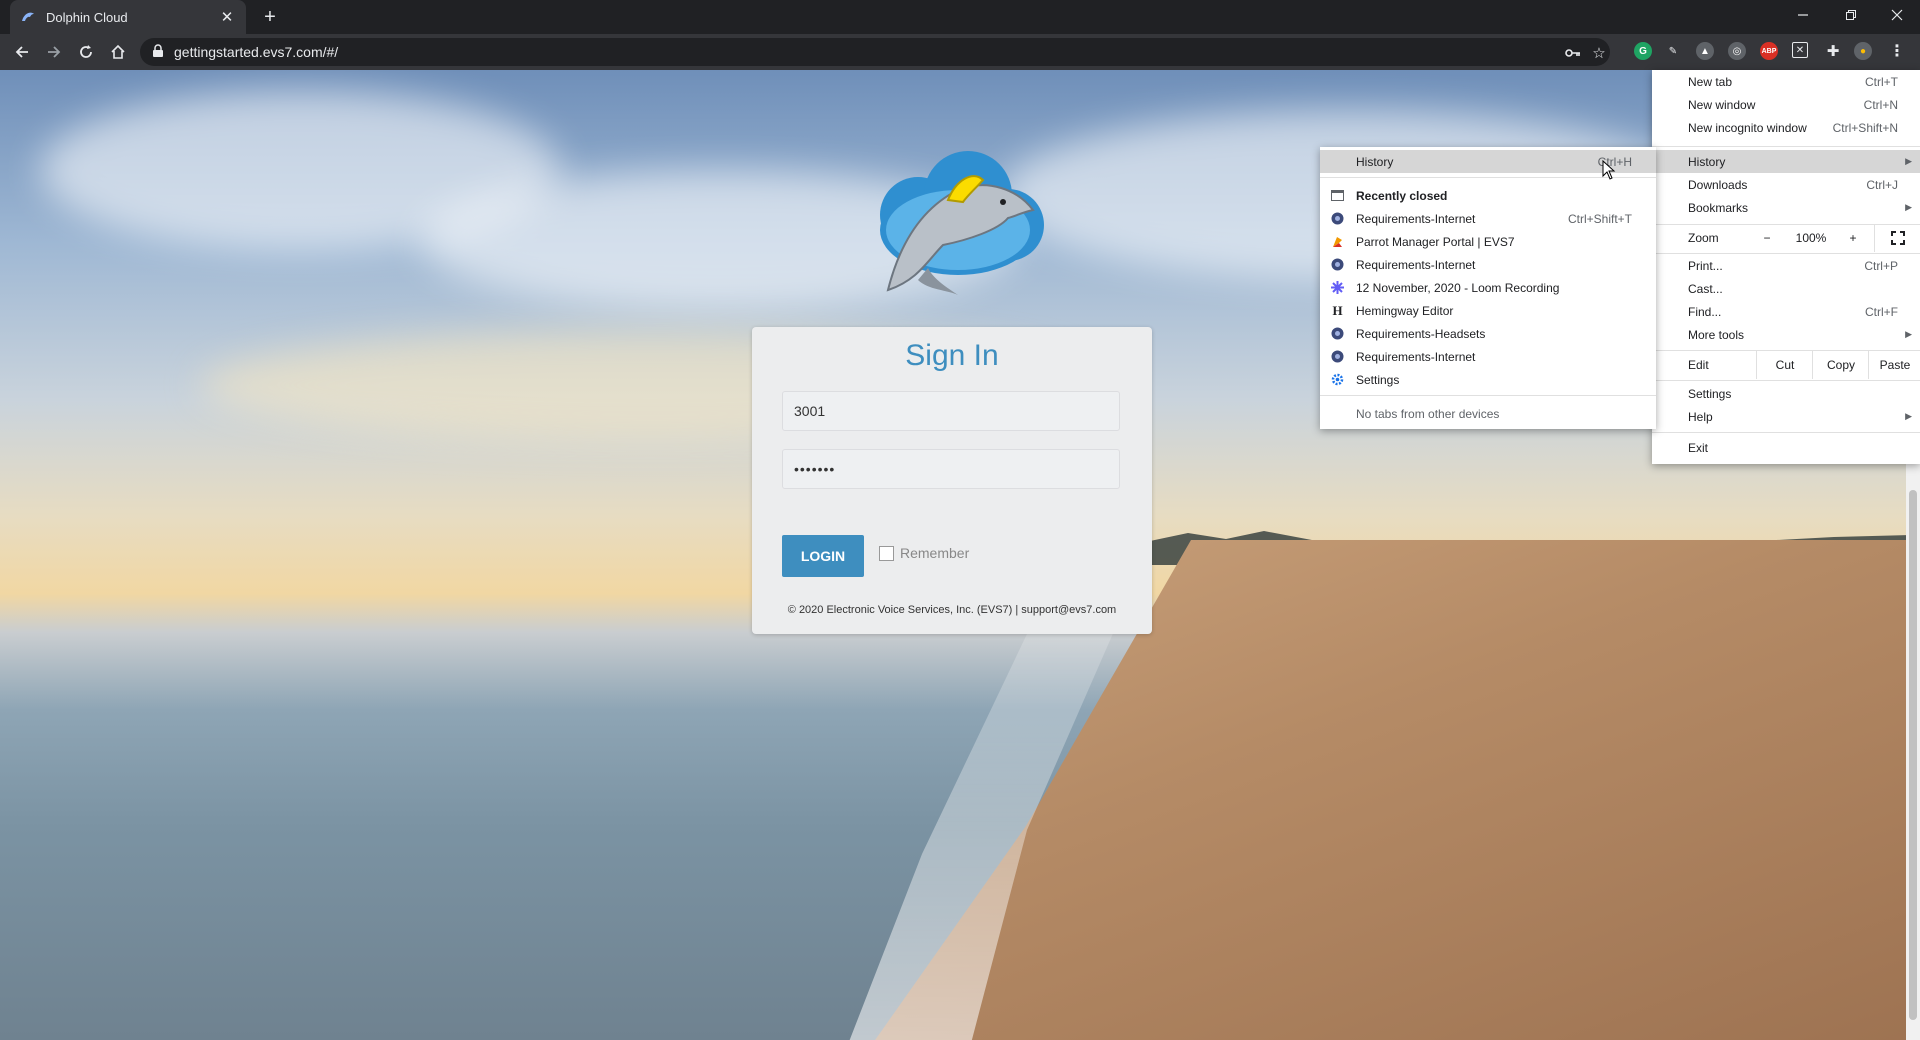 The width and height of the screenshot is (1920, 1040). Describe the element at coordinates (1673, 51) in the screenshot. I see `pen-extension-icon: ✎` at that location.